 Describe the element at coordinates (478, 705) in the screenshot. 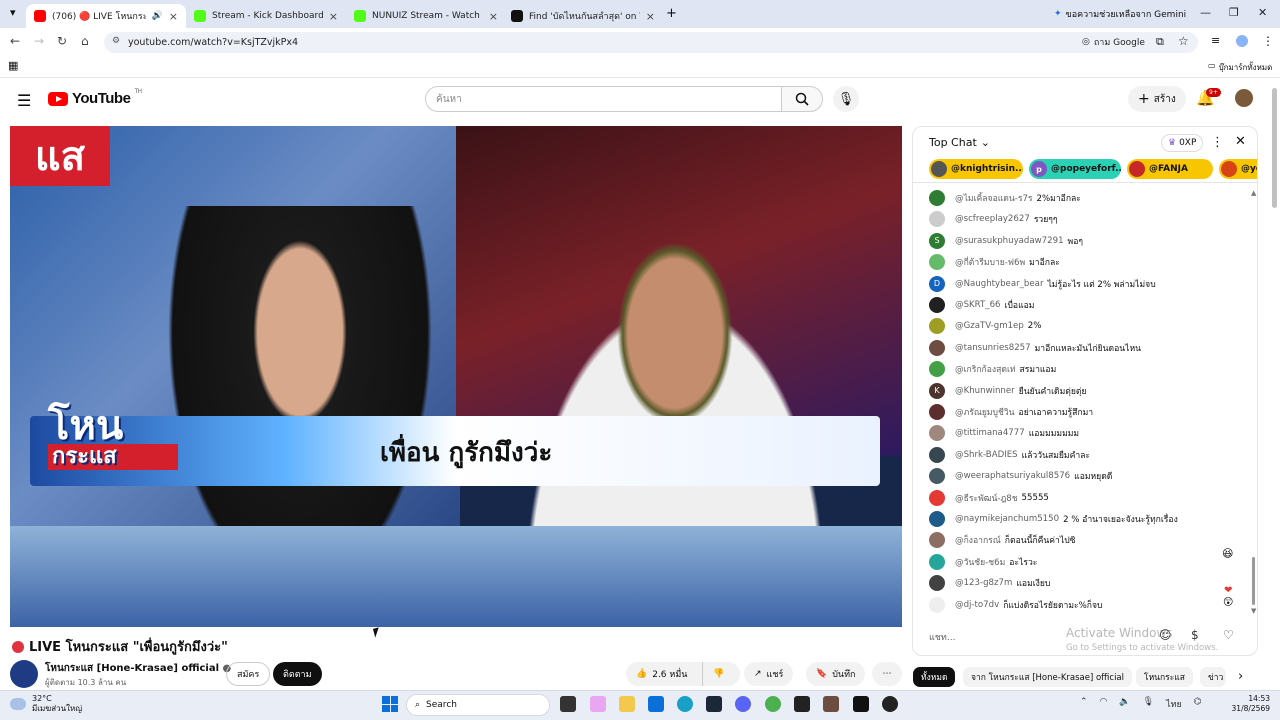

I see `taskbar-search: ⌕ Search` at that location.